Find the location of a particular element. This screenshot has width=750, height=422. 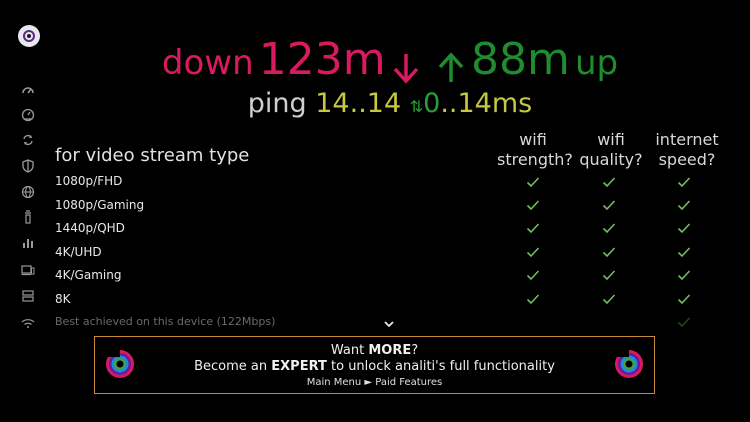

download-value: 123m is located at coordinates (322, 59).